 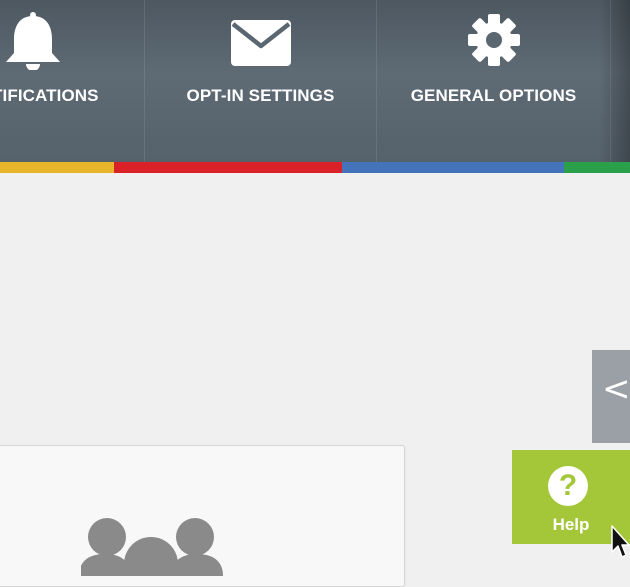 I want to click on nav-divider, so click(x=610, y=81).